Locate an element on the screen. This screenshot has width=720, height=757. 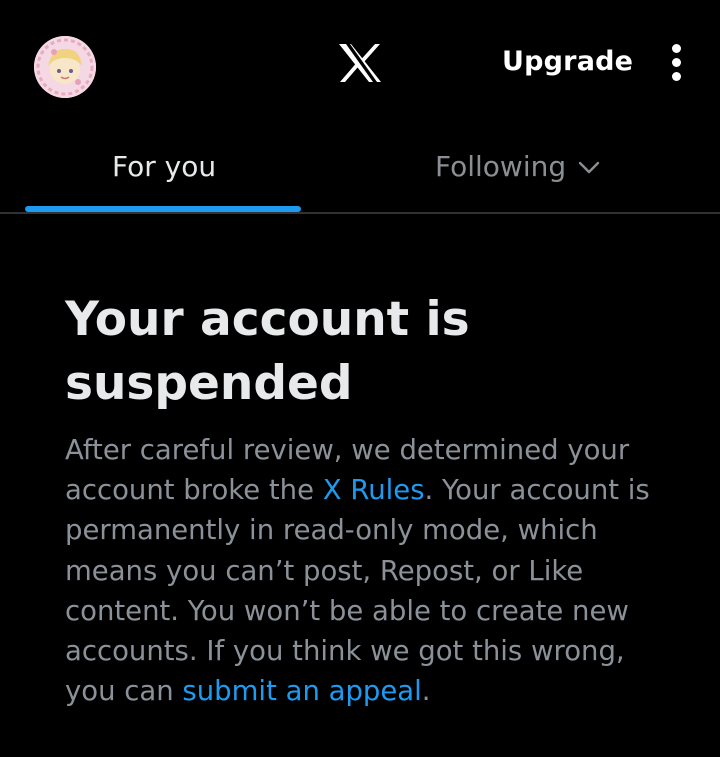
avatar-image is located at coordinates (65, 67).